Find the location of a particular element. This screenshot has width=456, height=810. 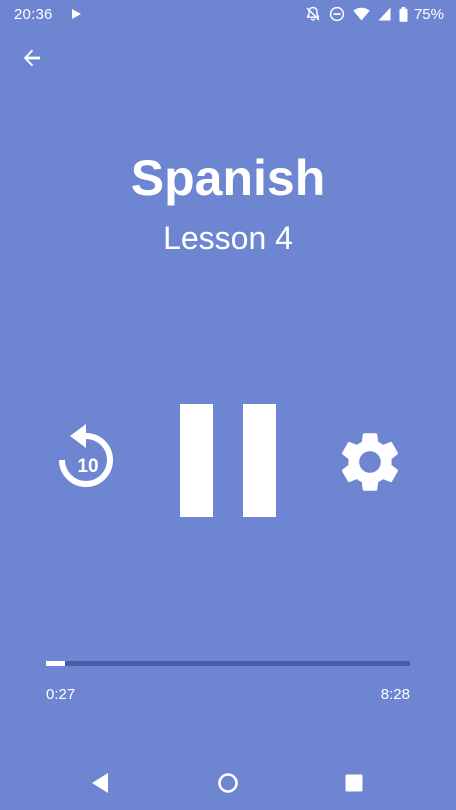

nav-home-icon is located at coordinates (228, 783).